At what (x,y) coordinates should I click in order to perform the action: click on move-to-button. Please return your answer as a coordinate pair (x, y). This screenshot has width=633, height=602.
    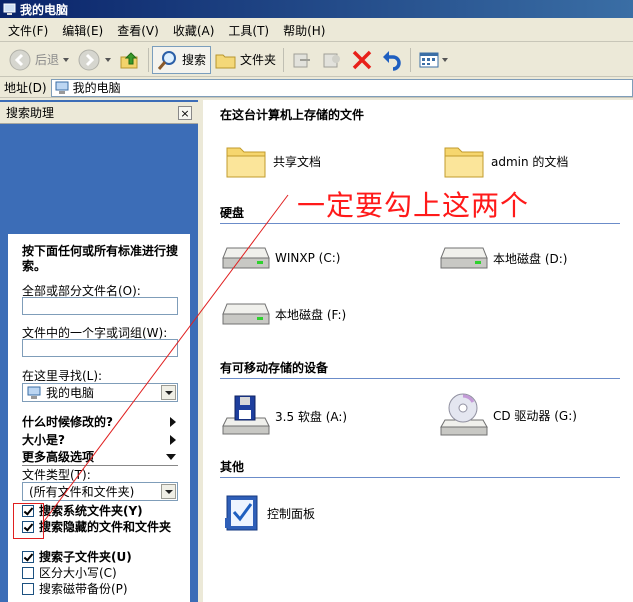
    Looking at the image, I should click on (302, 60).